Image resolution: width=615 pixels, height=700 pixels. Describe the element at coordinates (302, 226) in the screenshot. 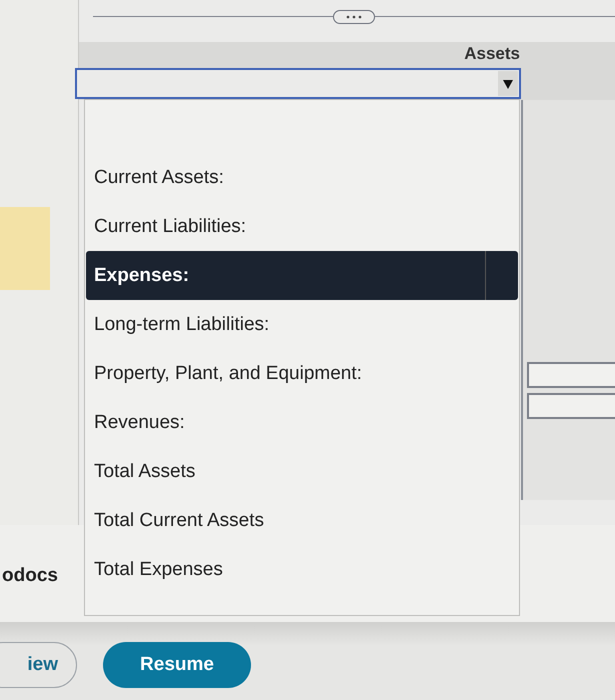

I see `dropdown-option: Current Liabilities:` at that location.